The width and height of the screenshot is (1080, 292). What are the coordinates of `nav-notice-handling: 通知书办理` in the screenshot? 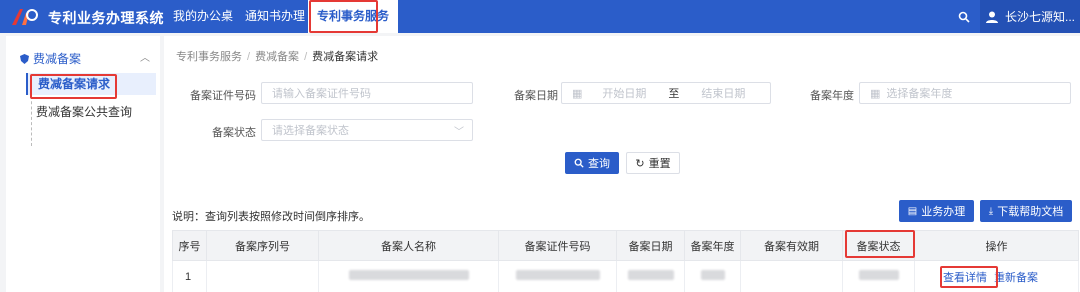 It's located at (275, 16).